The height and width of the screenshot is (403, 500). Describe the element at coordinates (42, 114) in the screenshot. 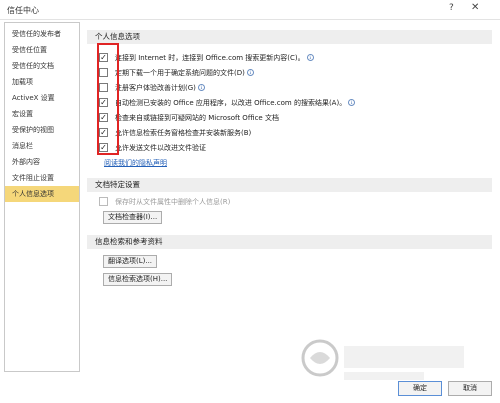

I see `sidebar-item-macro-settings: 宏设置` at that location.